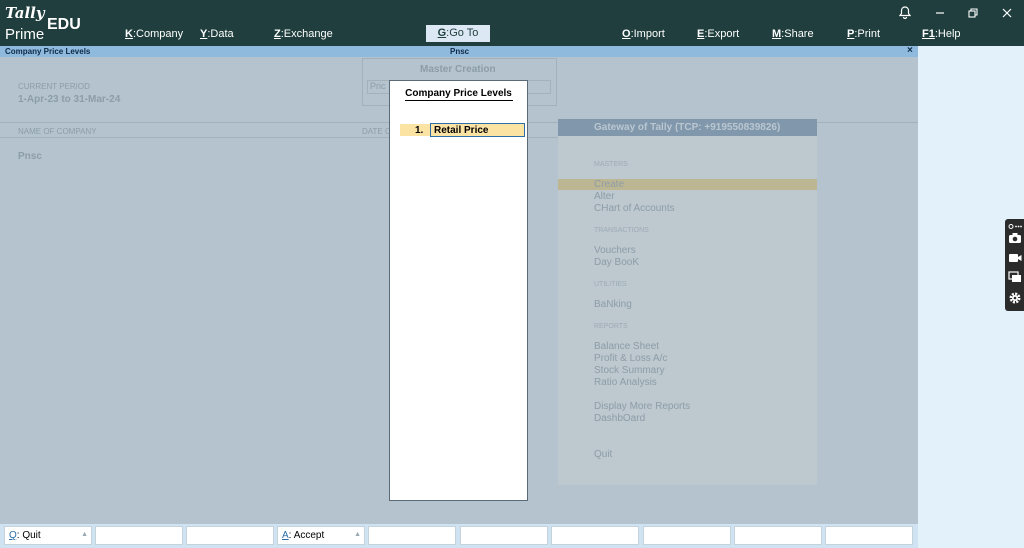 The image size is (1024, 548). I want to click on company-title: Pnsc, so click(460, 51).